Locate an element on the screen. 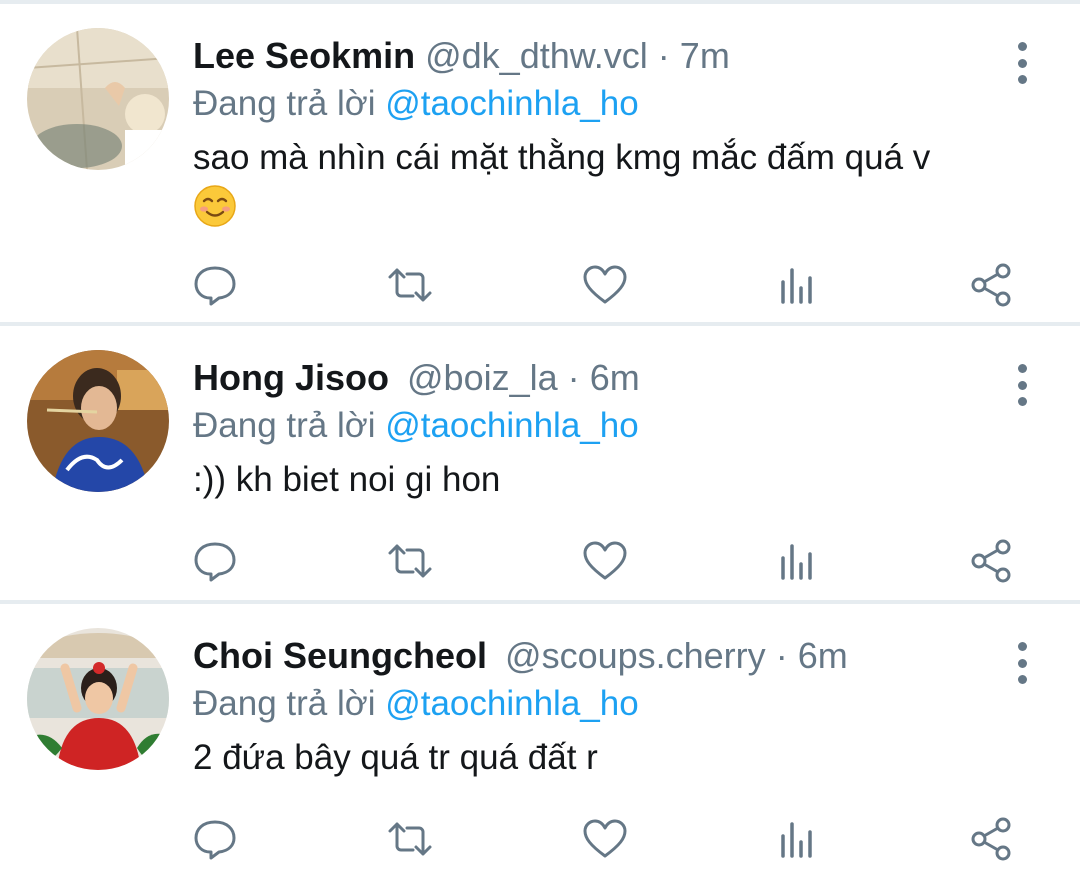 This screenshot has width=1080, height=881. tweet-text: :)) kh biet noi gi hon is located at coordinates (347, 479).